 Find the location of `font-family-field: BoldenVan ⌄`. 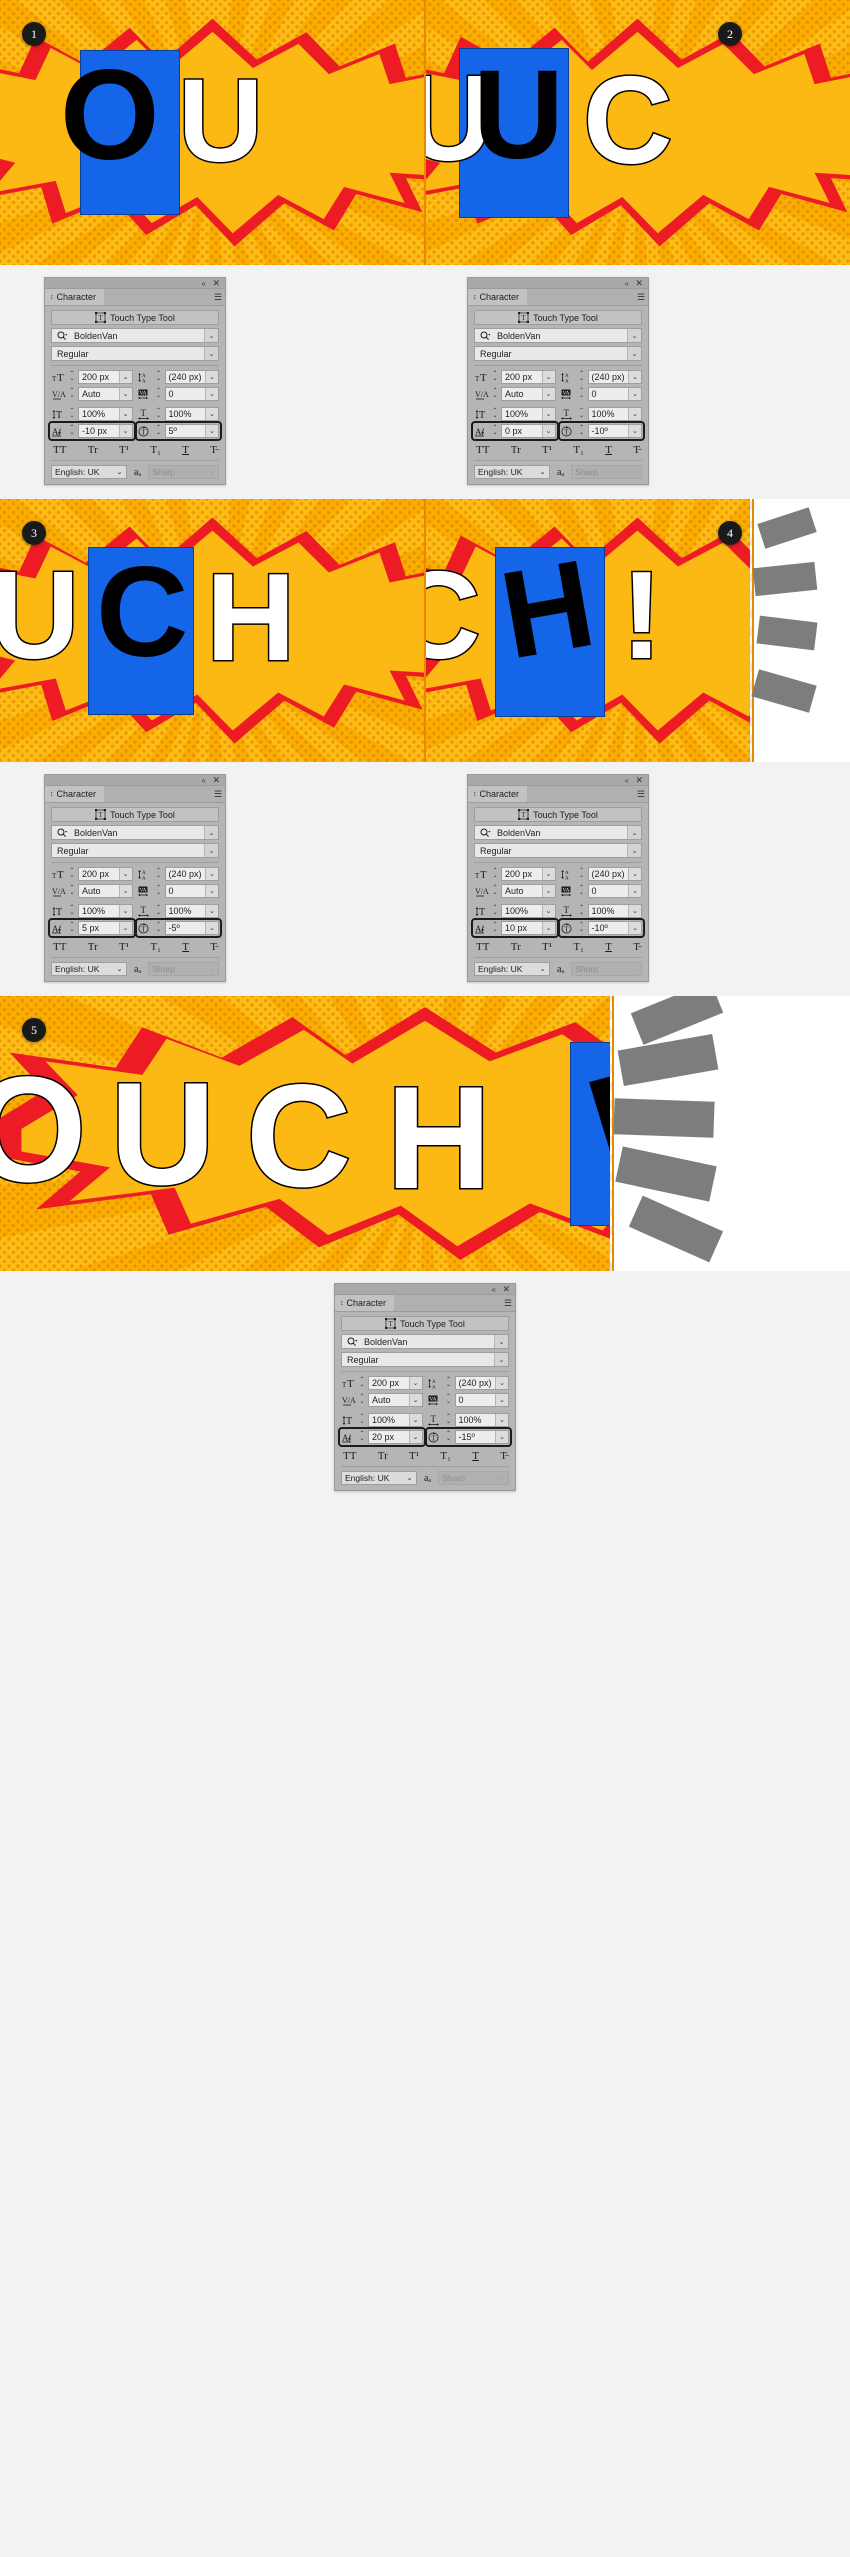

font-family-field: BoldenVan ⌄ is located at coordinates (425, 1341).